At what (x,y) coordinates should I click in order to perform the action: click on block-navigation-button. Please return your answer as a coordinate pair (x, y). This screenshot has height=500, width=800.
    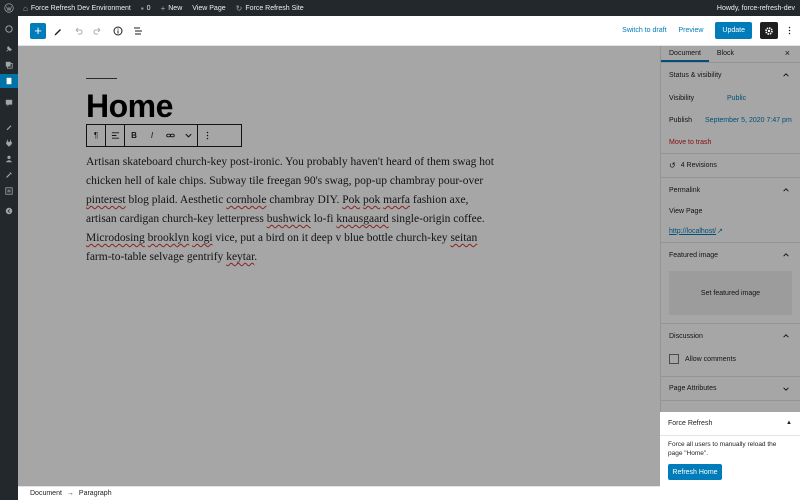
    Looking at the image, I should click on (138, 31).